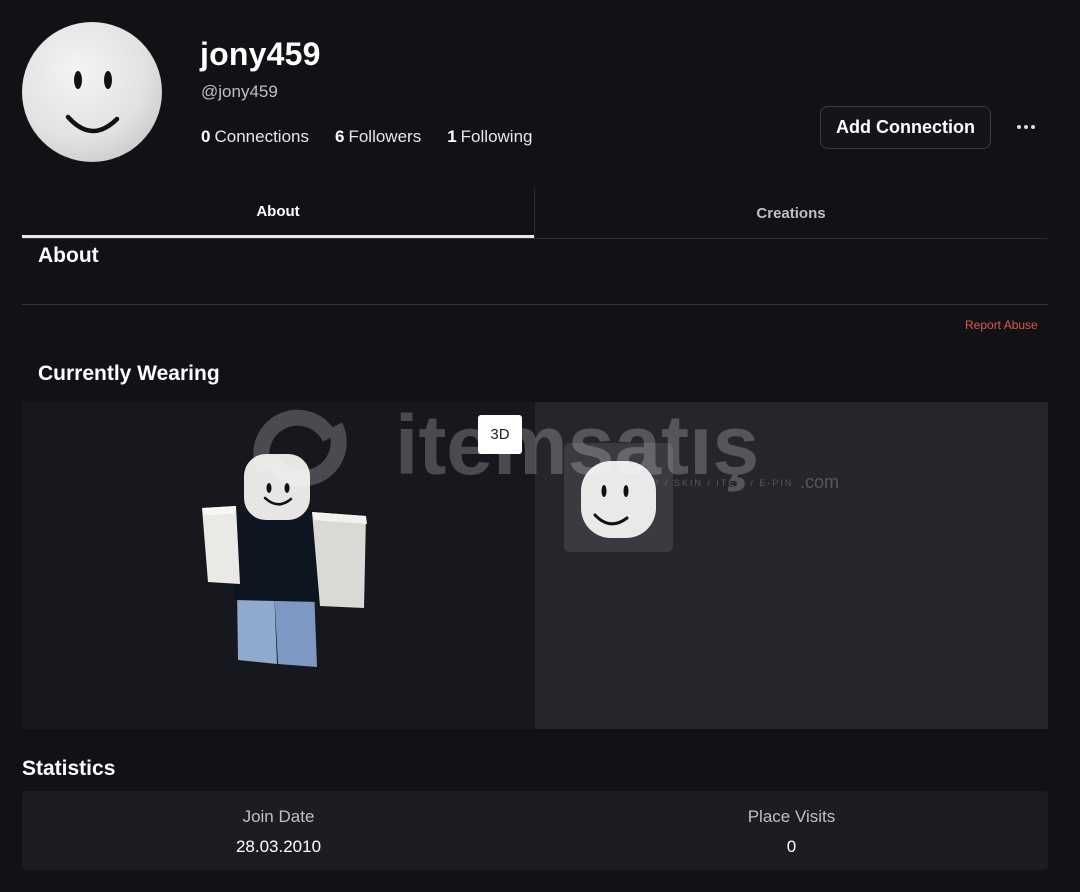  I want to click on stat-value: 0, so click(791, 846).